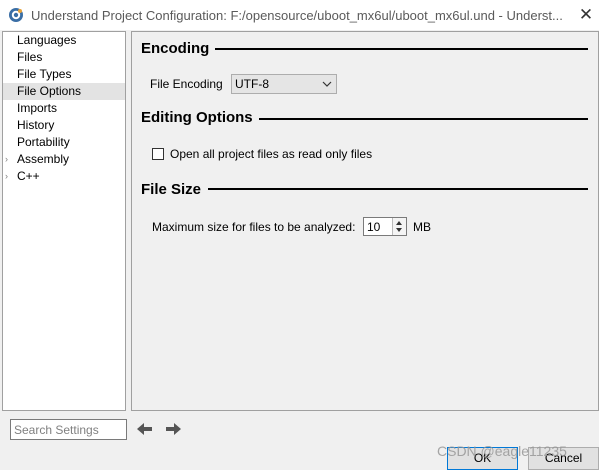 The image size is (599, 470). What do you see at coordinates (145, 429) in the screenshot?
I see `arrow-left-icon` at bounding box center [145, 429].